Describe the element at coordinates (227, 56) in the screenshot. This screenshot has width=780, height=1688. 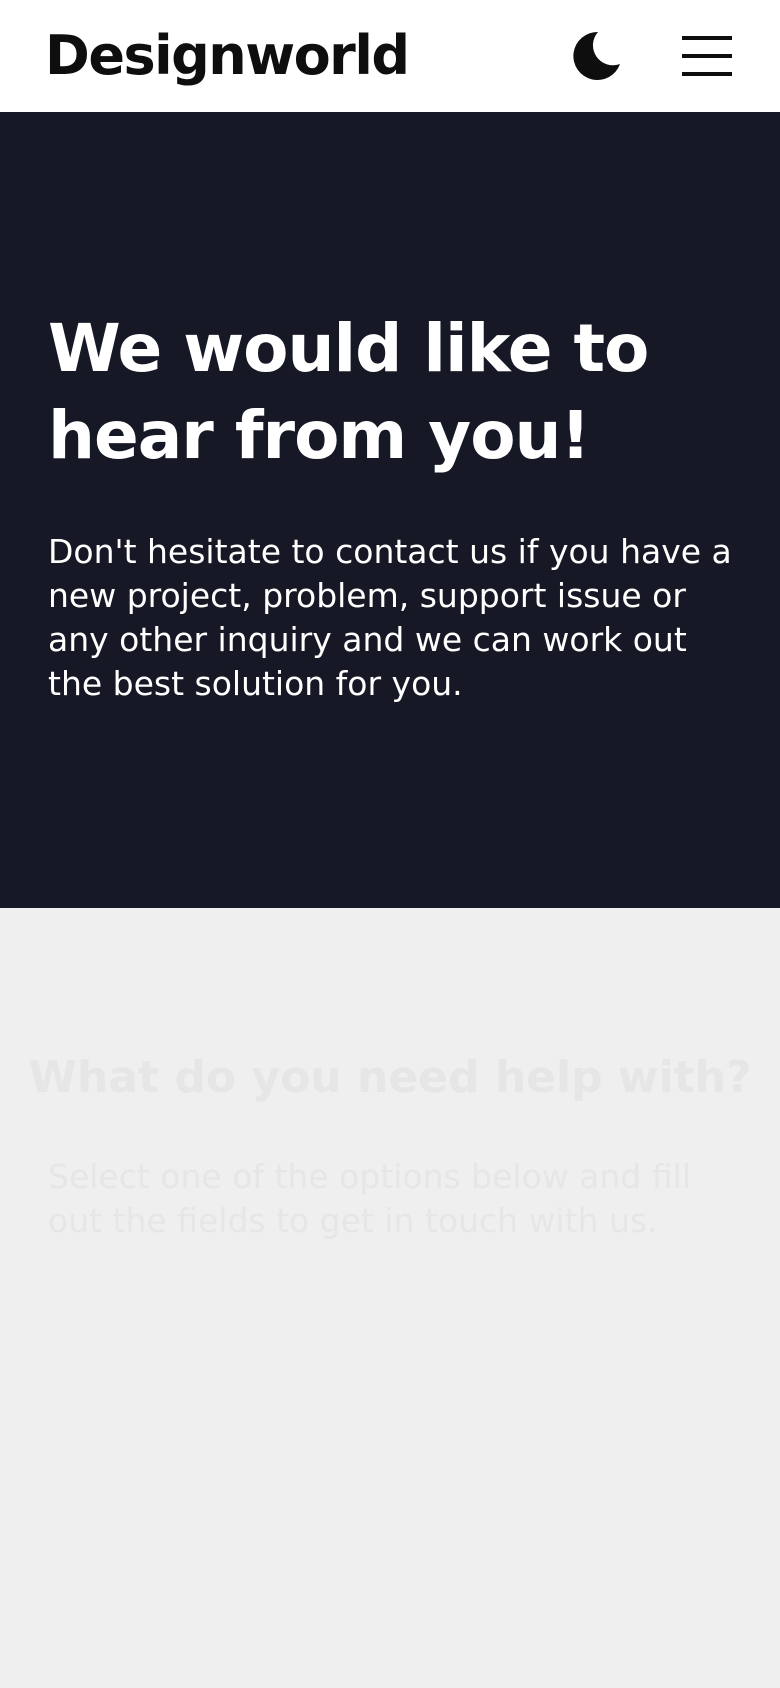
I see `site-logo: Designworld` at that location.